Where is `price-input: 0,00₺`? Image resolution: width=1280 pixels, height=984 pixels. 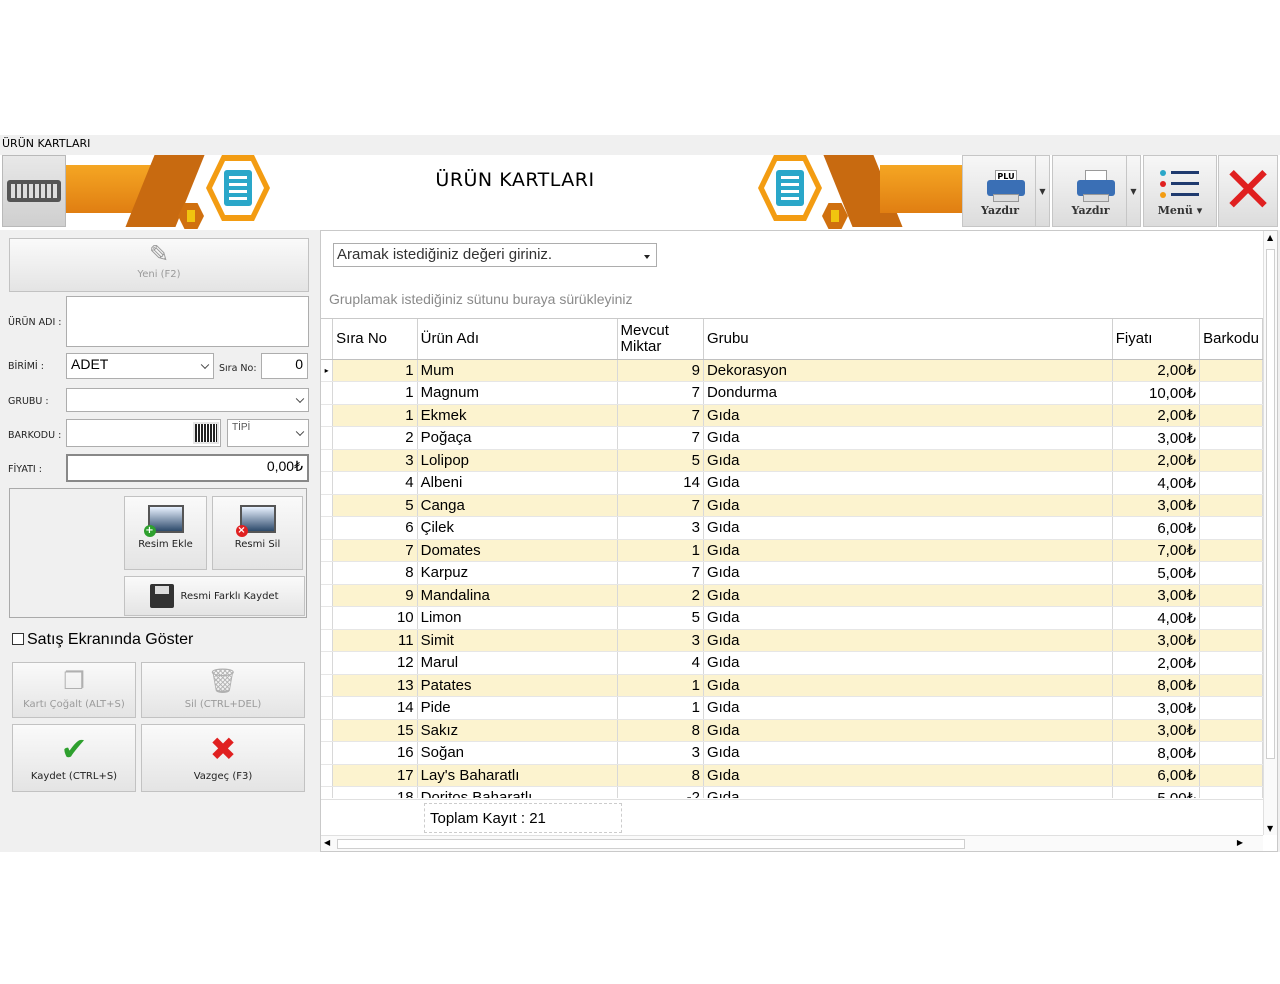 price-input: 0,00₺ is located at coordinates (187, 468).